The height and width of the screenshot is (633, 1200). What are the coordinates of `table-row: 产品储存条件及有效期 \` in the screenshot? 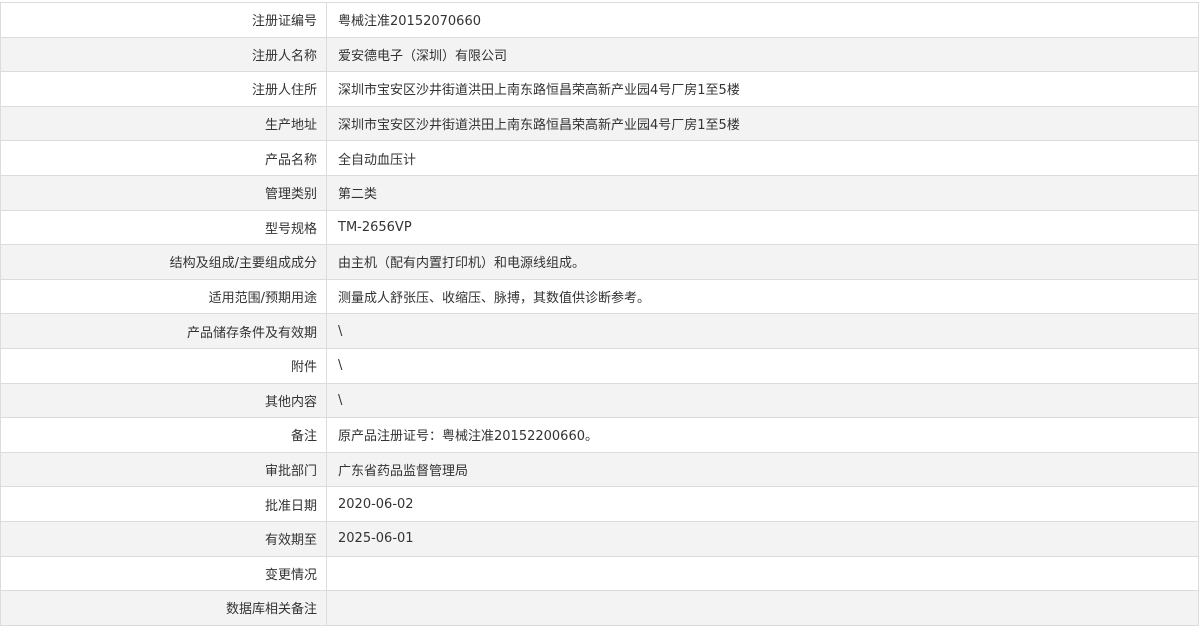 It's located at (599, 331).